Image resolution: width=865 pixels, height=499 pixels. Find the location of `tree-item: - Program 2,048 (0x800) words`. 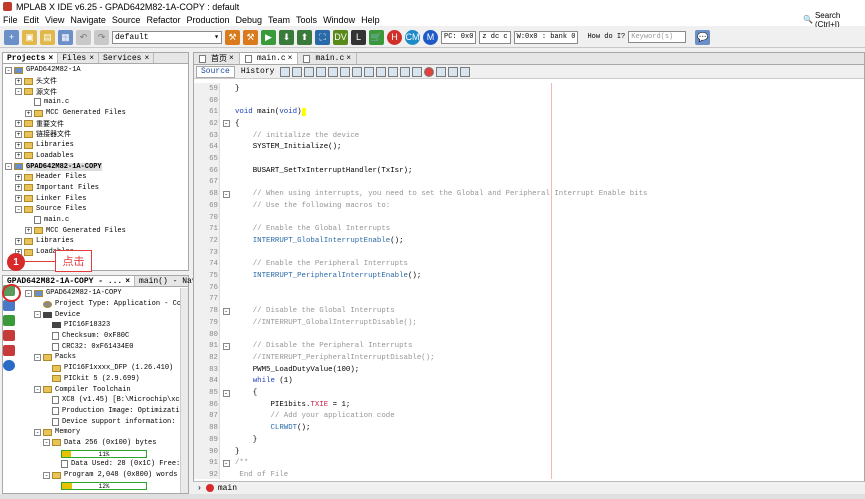

tree-item: - Program 2,048 (0x800) words is located at coordinates (105, 475).